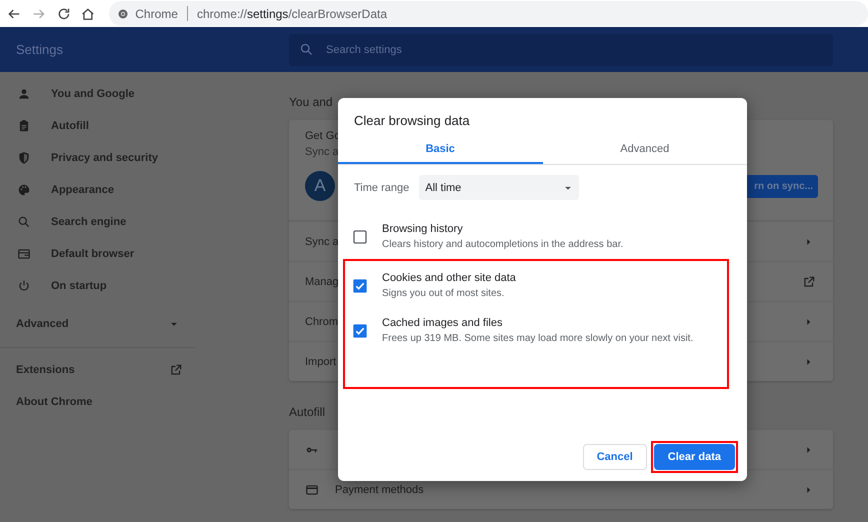  I want to click on clear-data-button: Clear data, so click(694, 457).